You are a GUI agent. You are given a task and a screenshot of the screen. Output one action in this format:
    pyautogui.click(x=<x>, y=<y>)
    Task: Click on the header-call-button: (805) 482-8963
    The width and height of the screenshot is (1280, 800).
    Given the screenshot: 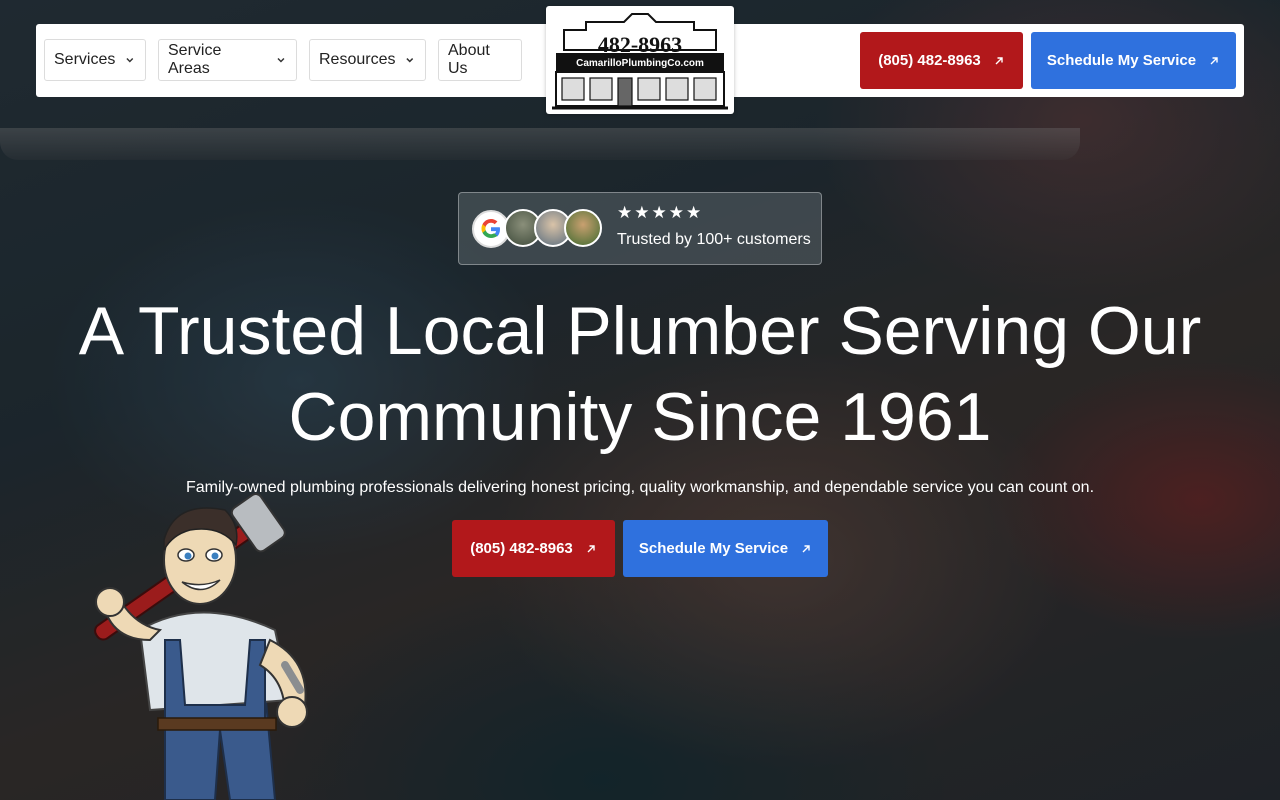 What is the action you would take?
    pyautogui.click(x=941, y=60)
    